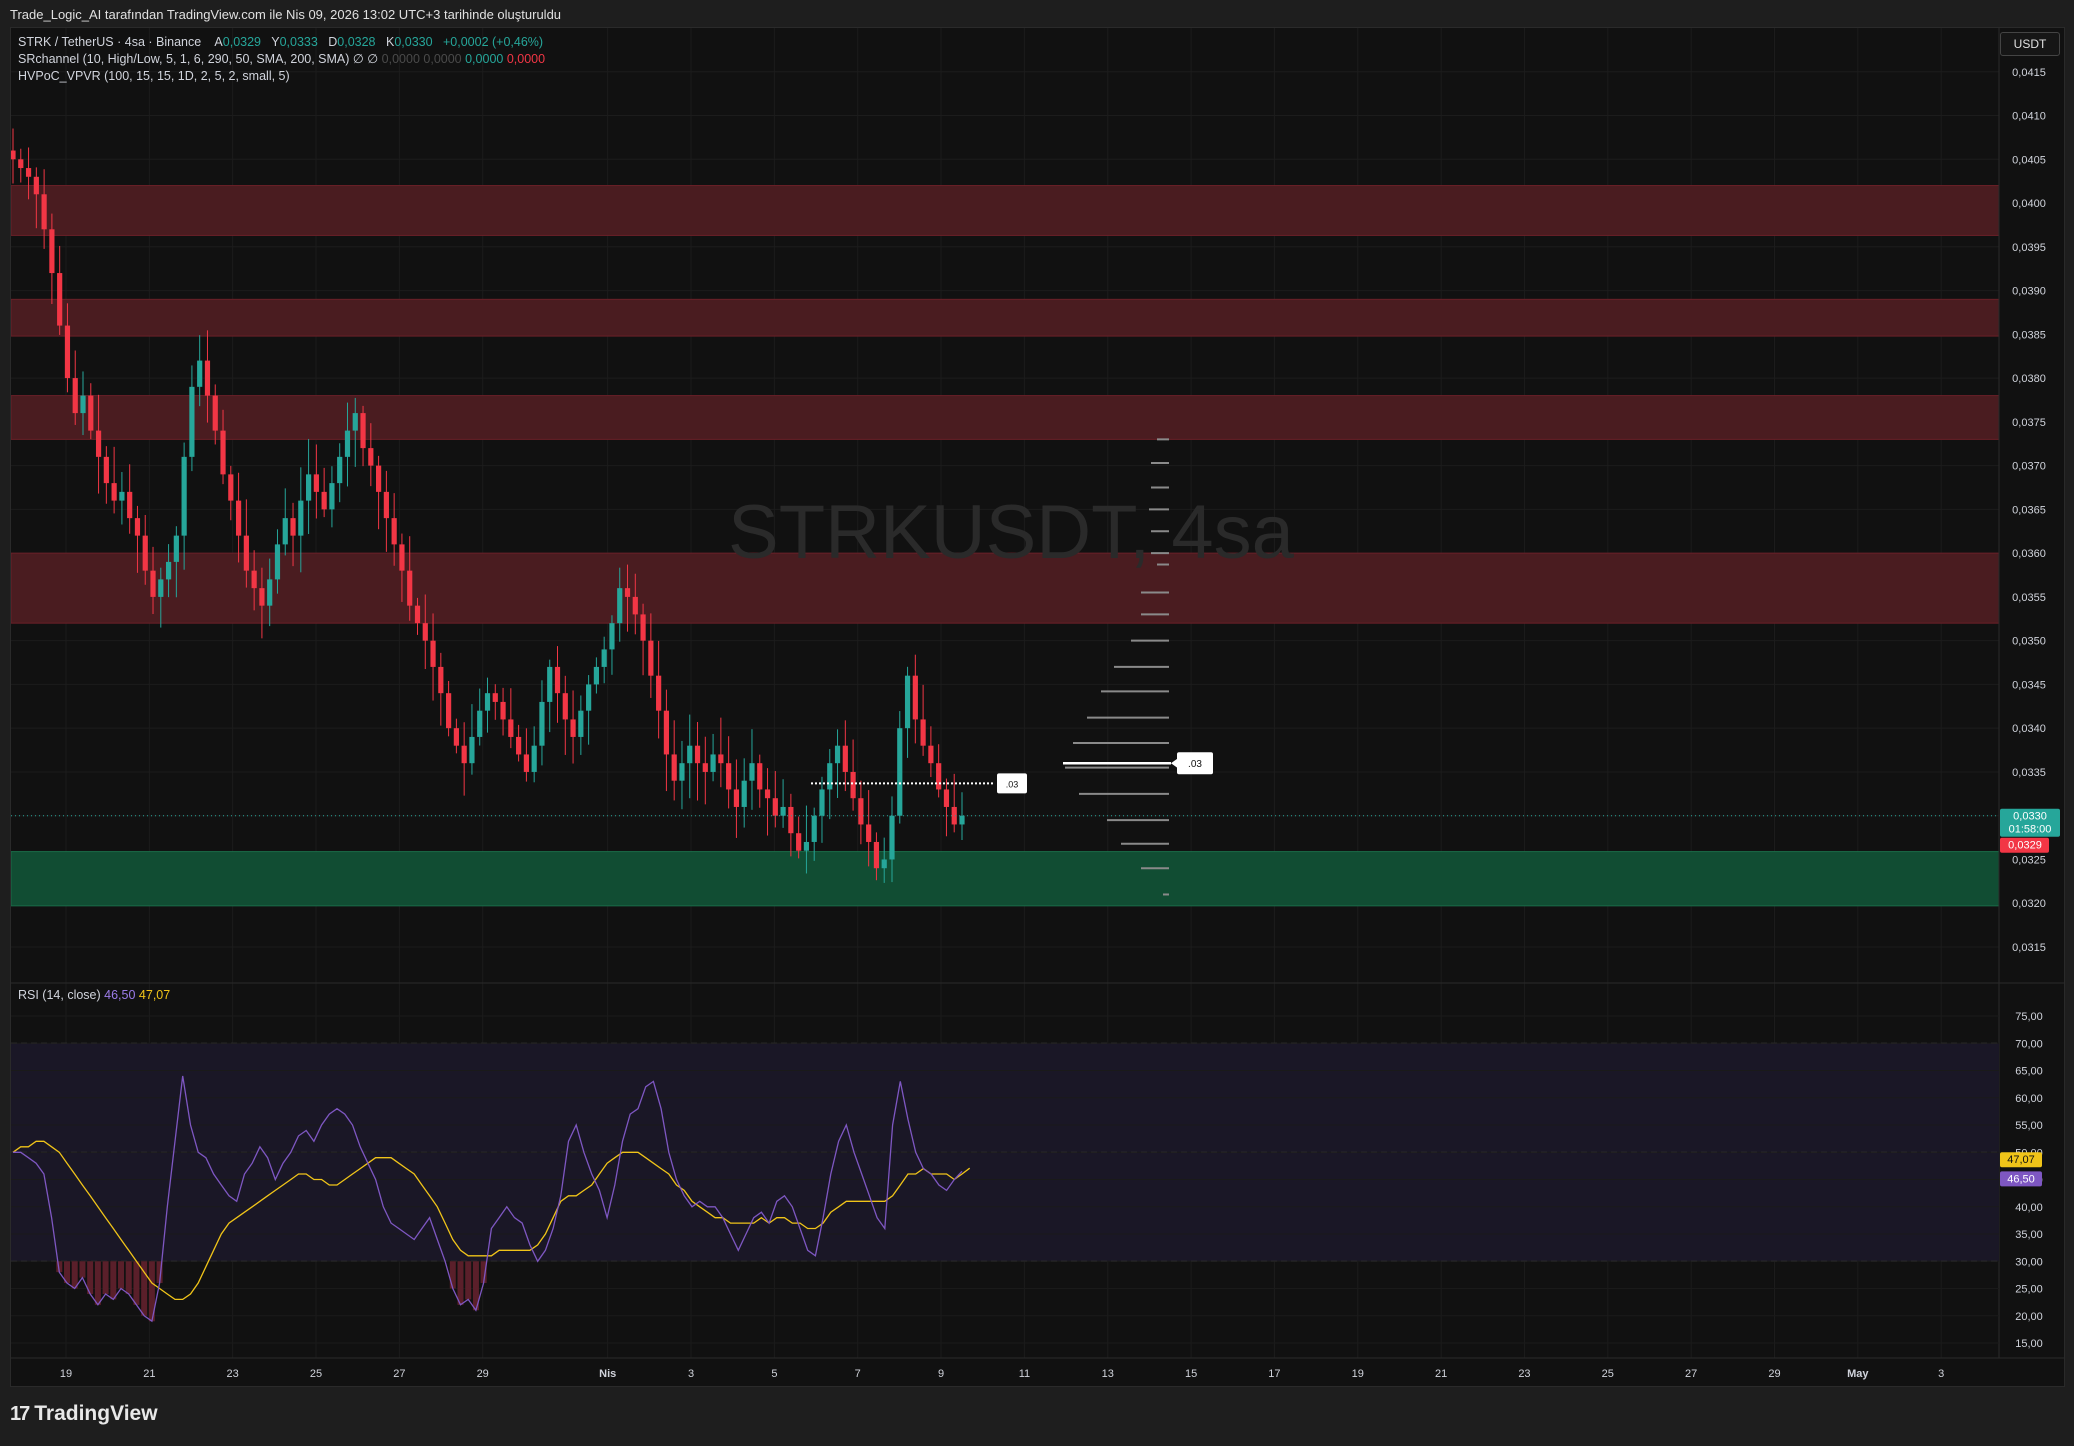 Image resolution: width=2074 pixels, height=1446 pixels. What do you see at coordinates (149, 1374) in the screenshot?
I see `time-axis-label: 21` at bounding box center [149, 1374].